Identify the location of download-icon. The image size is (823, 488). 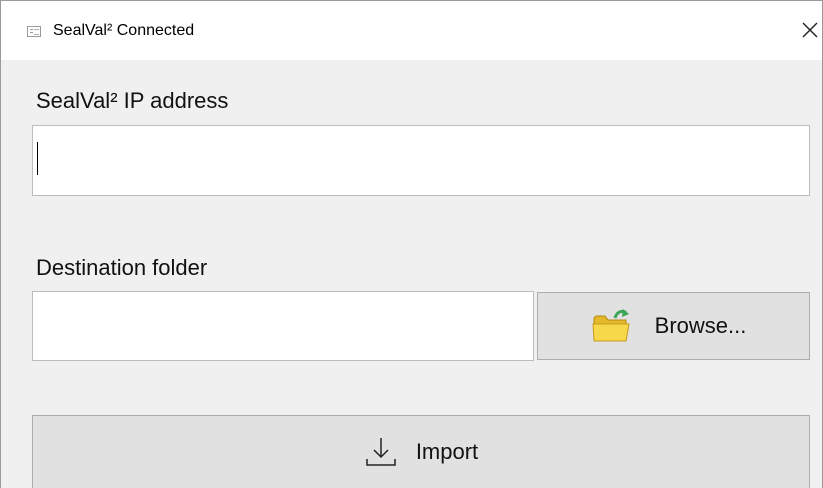
(381, 452).